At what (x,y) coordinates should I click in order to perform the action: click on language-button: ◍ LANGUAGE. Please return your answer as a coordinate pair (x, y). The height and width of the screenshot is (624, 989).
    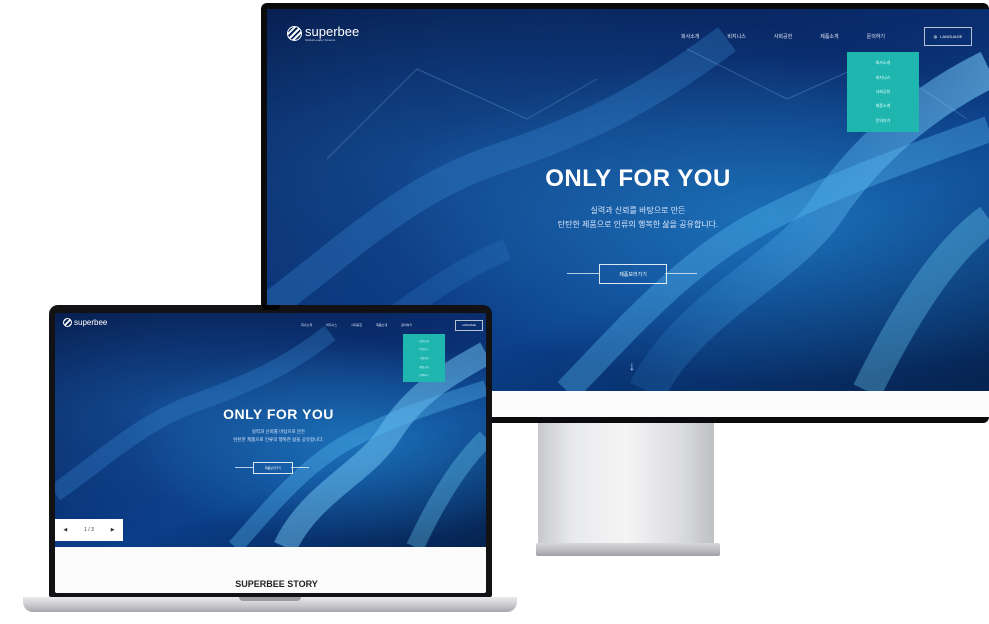
    Looking at the image, I should click on (948, 36).